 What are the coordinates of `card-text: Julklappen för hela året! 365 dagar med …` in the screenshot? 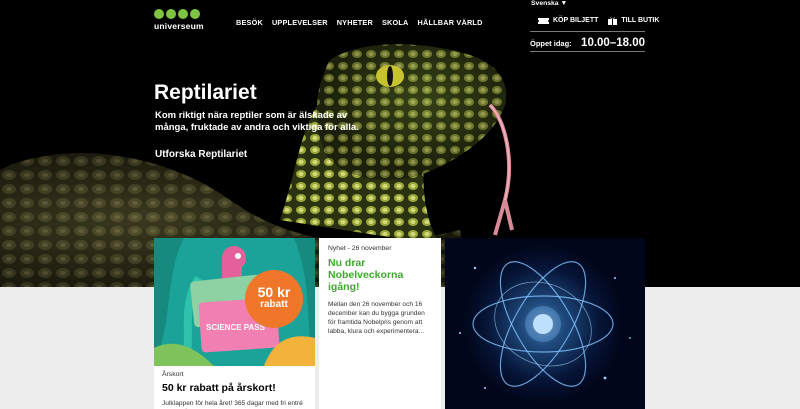 It's located at (232, 403).